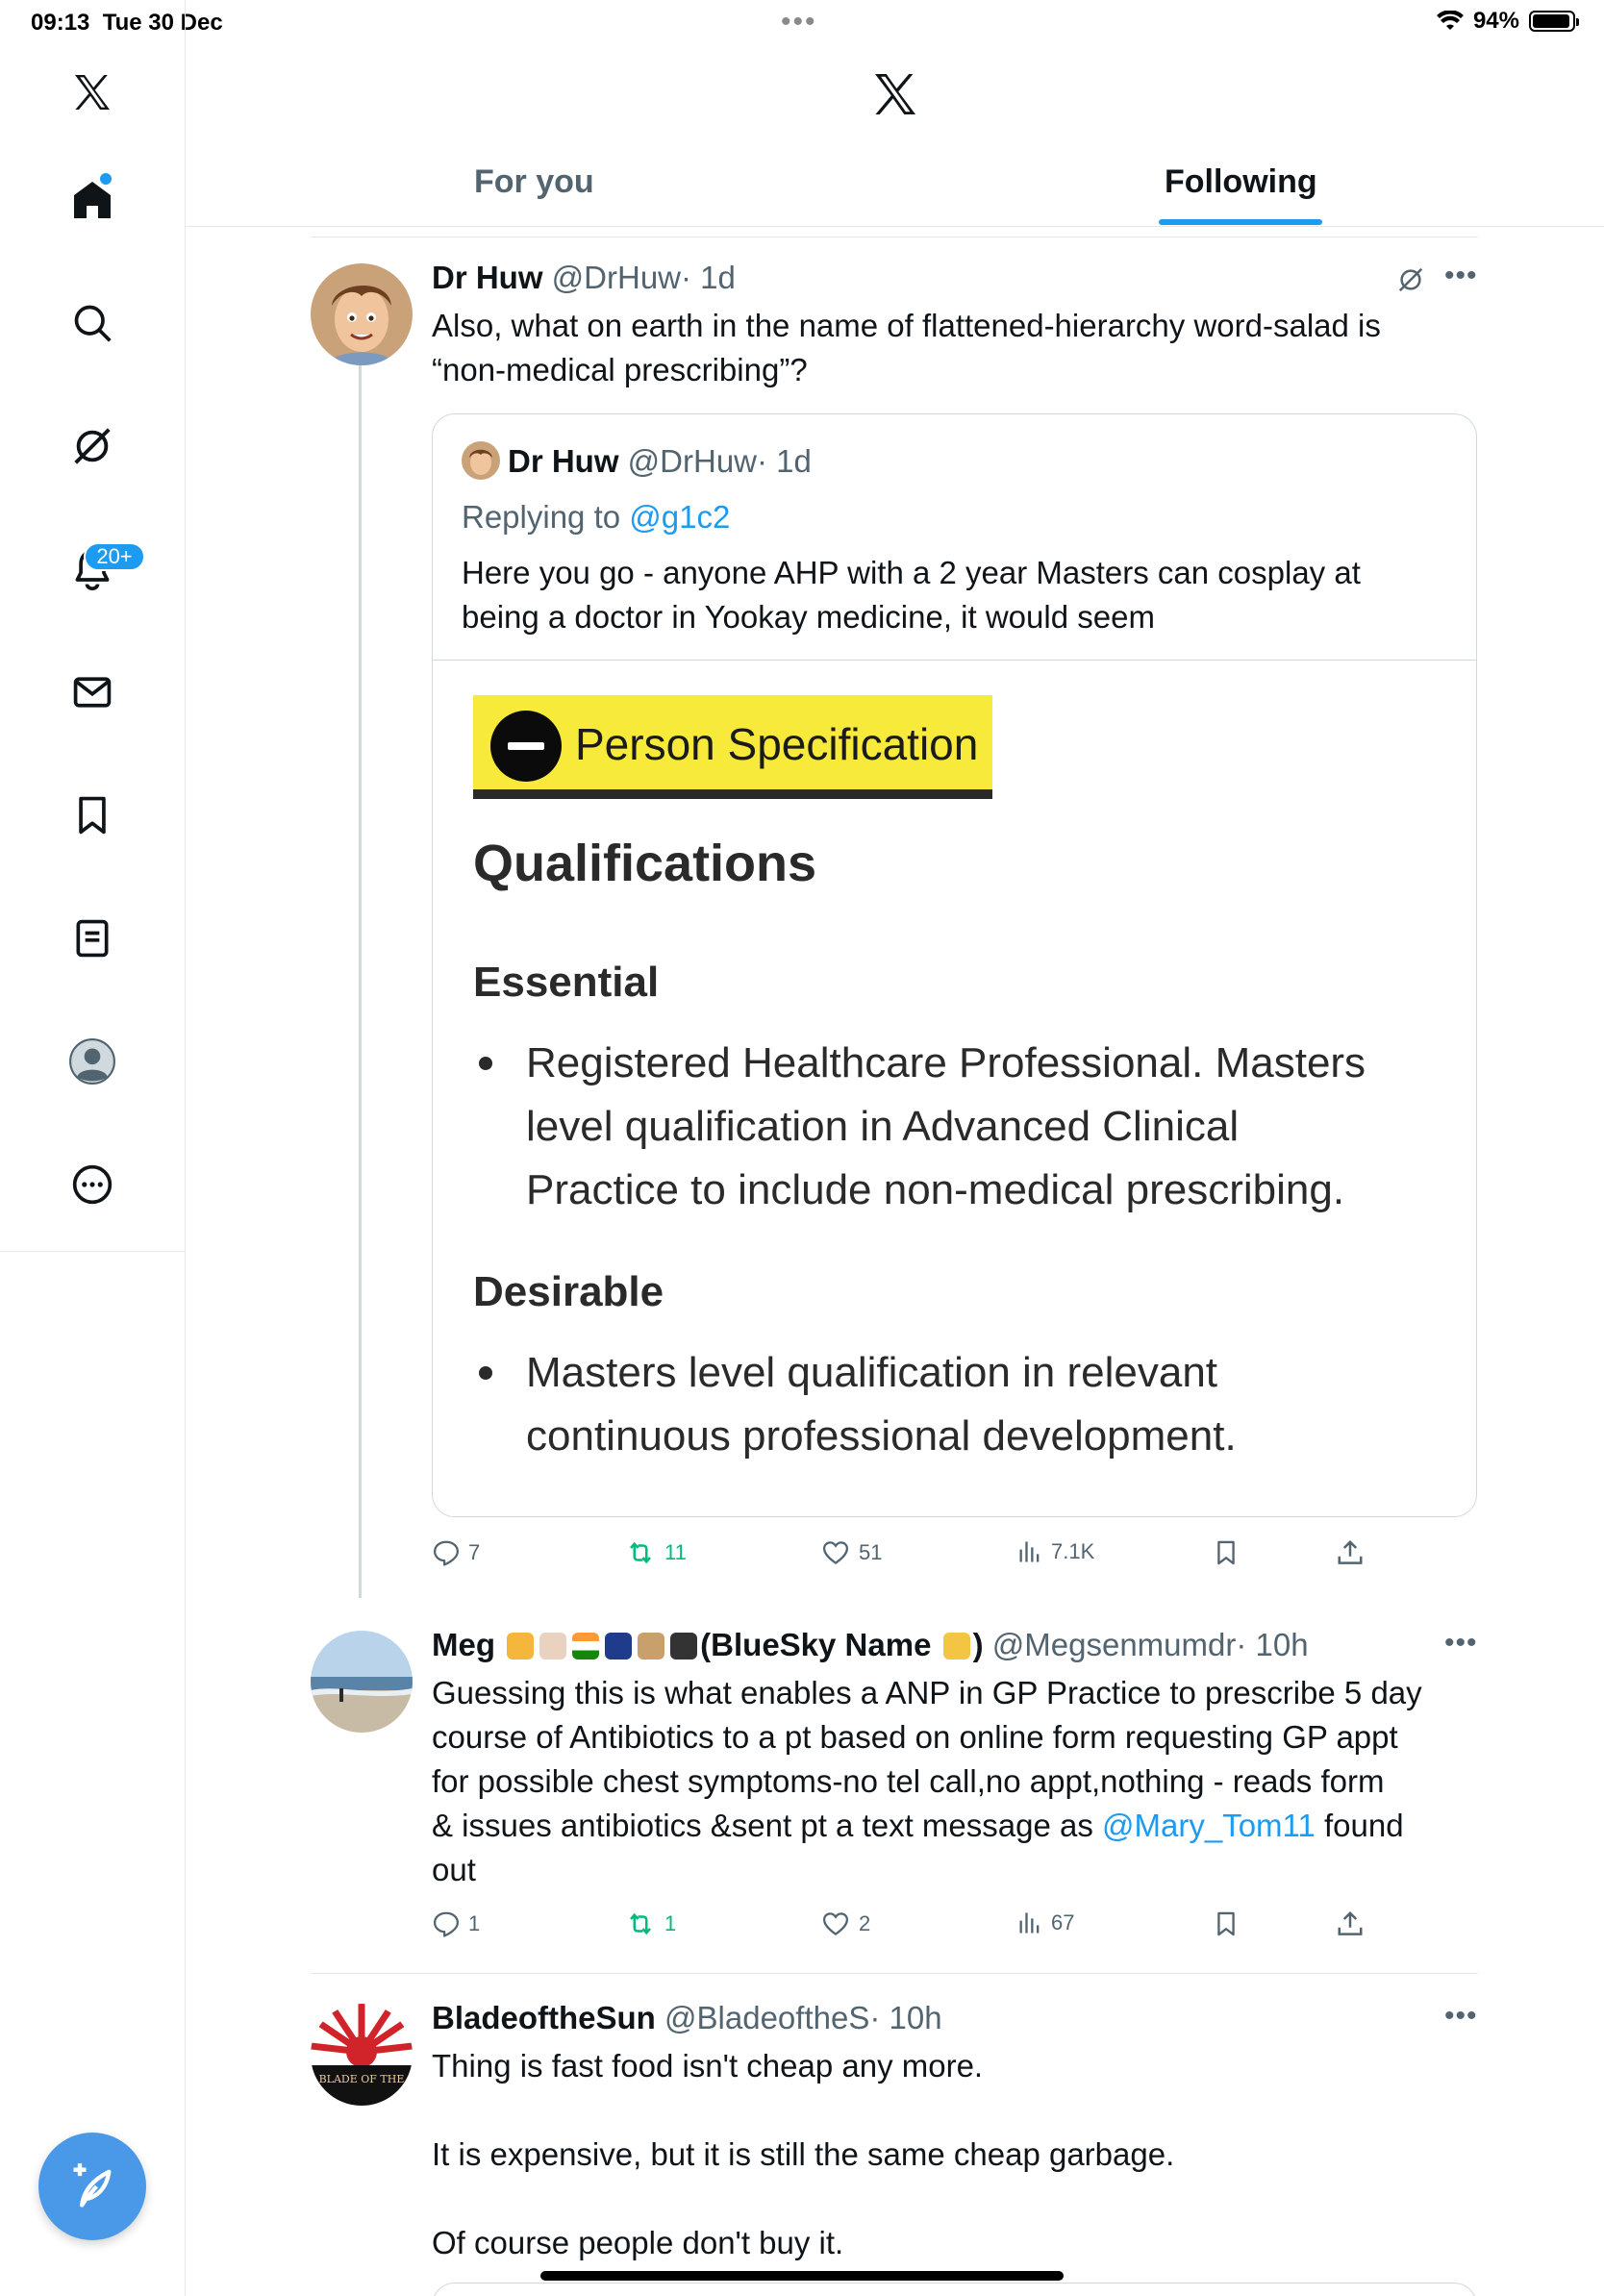  Describe the element at coordinates (92, 200) in the screenshot. I see `sidebar-item-home` at that location.